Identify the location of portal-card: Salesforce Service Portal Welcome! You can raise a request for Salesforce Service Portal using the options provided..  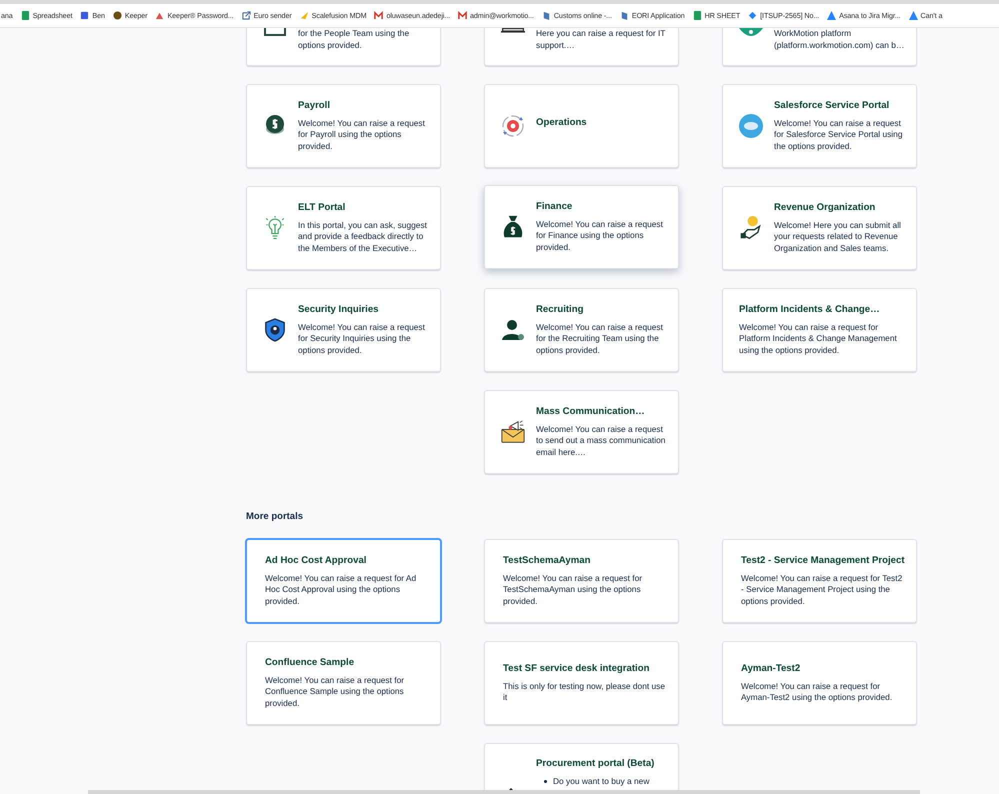
(819, 126).